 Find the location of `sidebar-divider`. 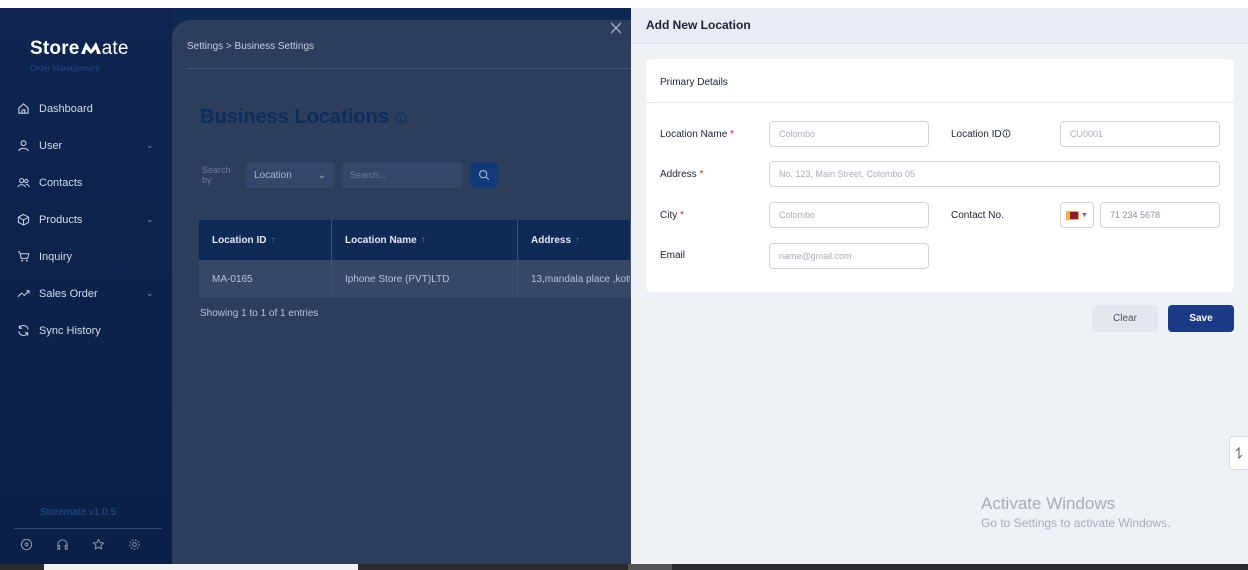

sidebar-divider is located at coordinates (88, 528).